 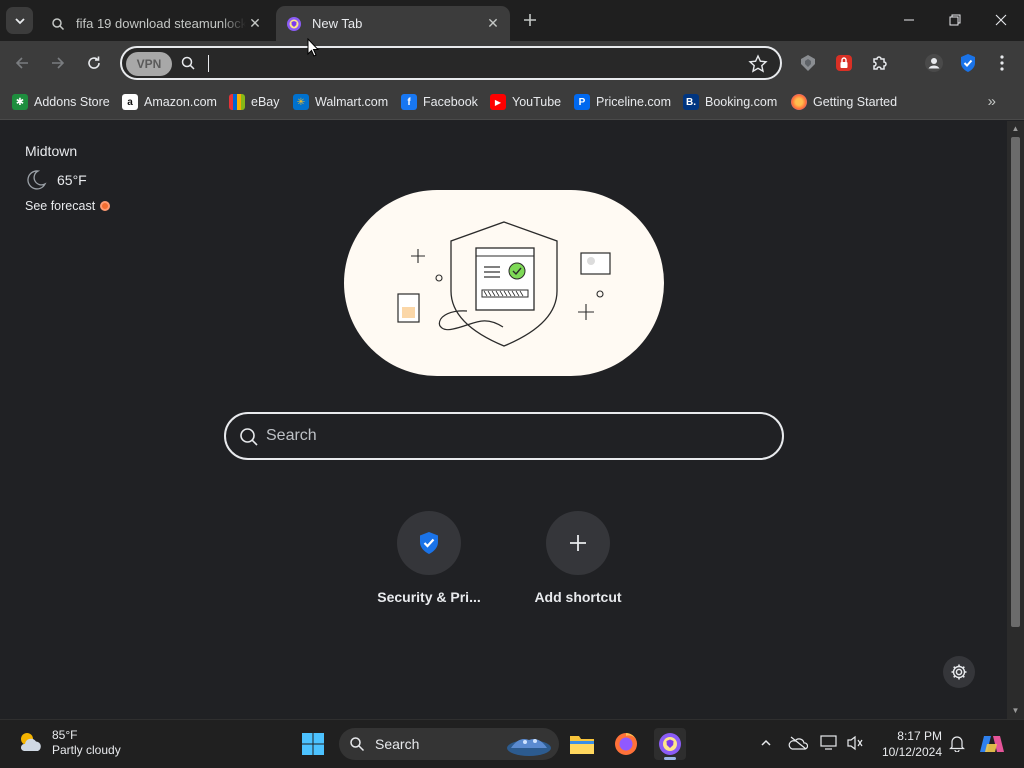 I want to click on copilot-button, so click(x=992, y=744).